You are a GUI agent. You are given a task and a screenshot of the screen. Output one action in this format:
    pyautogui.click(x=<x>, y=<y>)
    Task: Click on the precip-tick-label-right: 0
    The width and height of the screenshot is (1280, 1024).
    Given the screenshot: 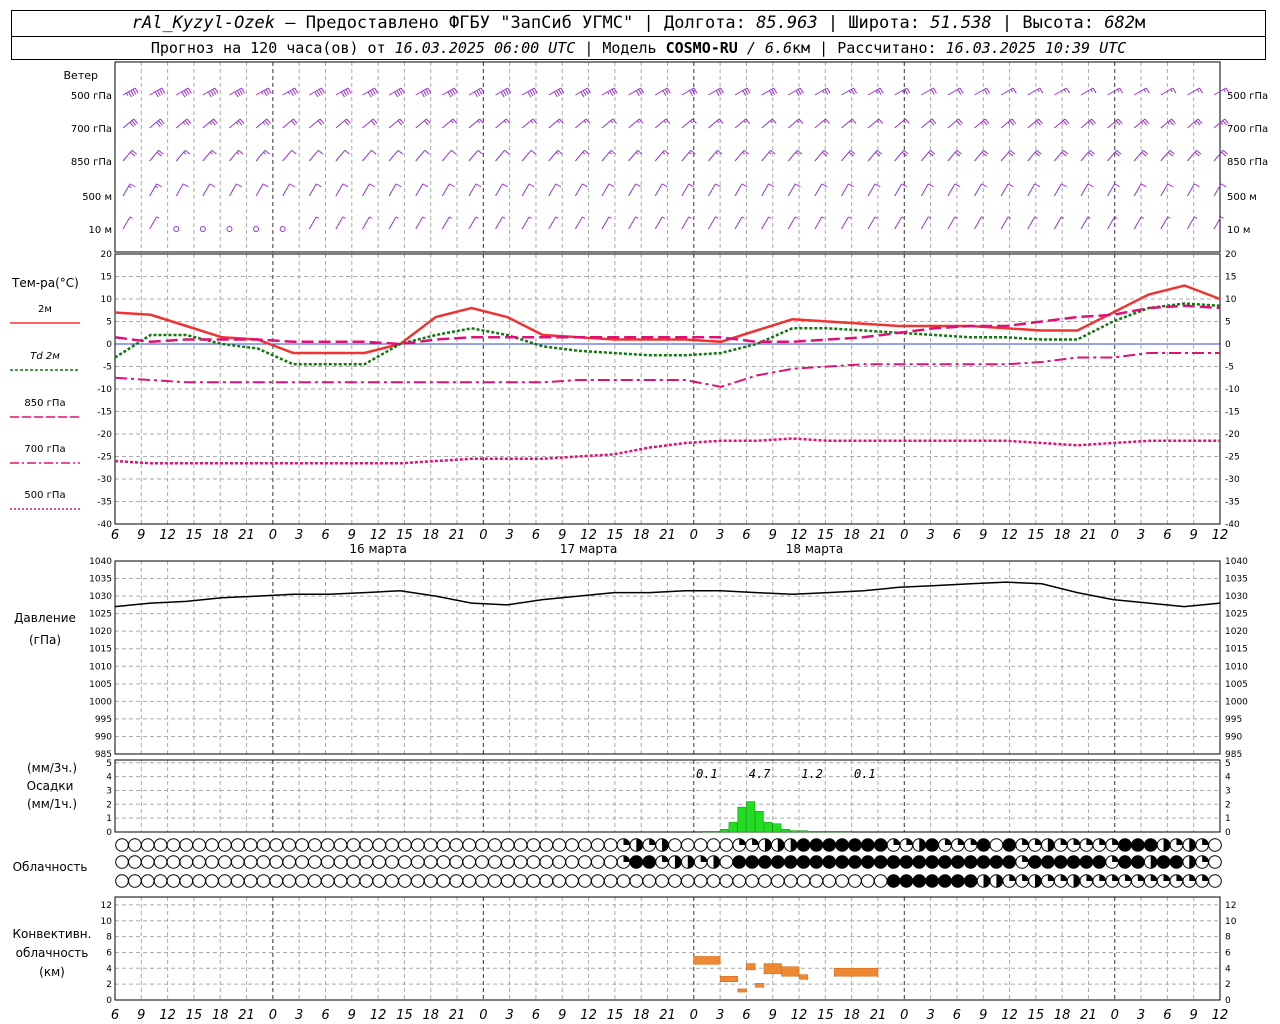 What is the action you would take?
    pyautogui.click(x=1228, y=833)
    